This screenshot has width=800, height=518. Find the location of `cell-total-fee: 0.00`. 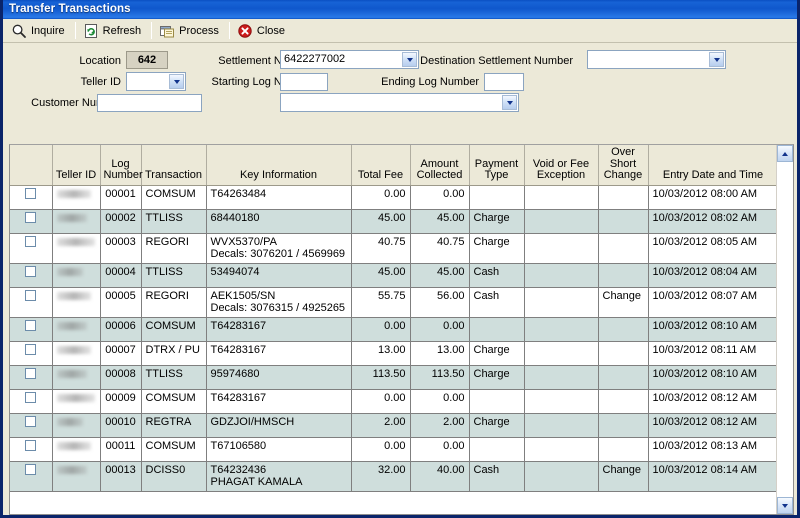

cell-total-fee: 0.00 is located at coordinates (381, 329).